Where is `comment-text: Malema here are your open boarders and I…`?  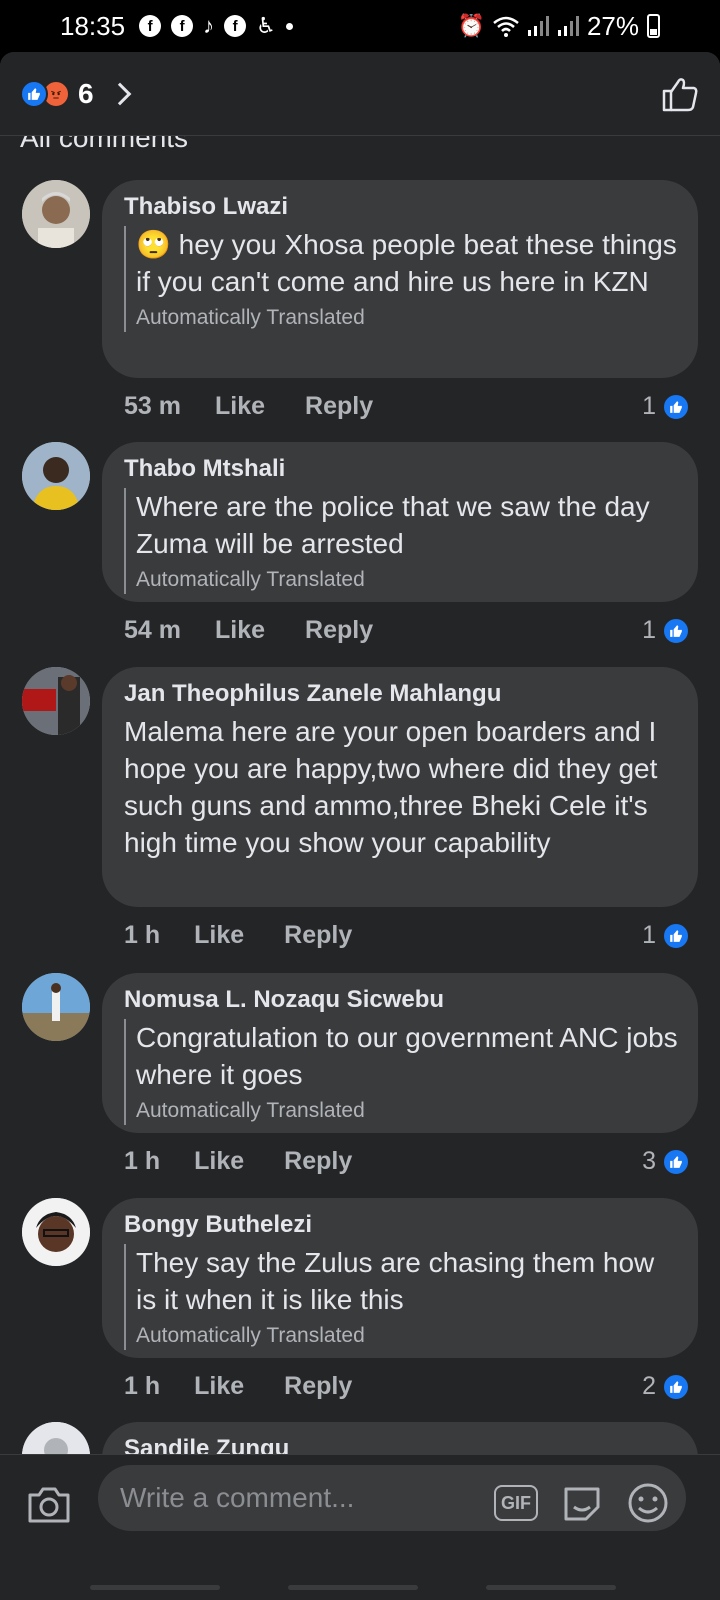
comment-text: Malema here are your open boarders and I… is located at coordinates (391, 787).